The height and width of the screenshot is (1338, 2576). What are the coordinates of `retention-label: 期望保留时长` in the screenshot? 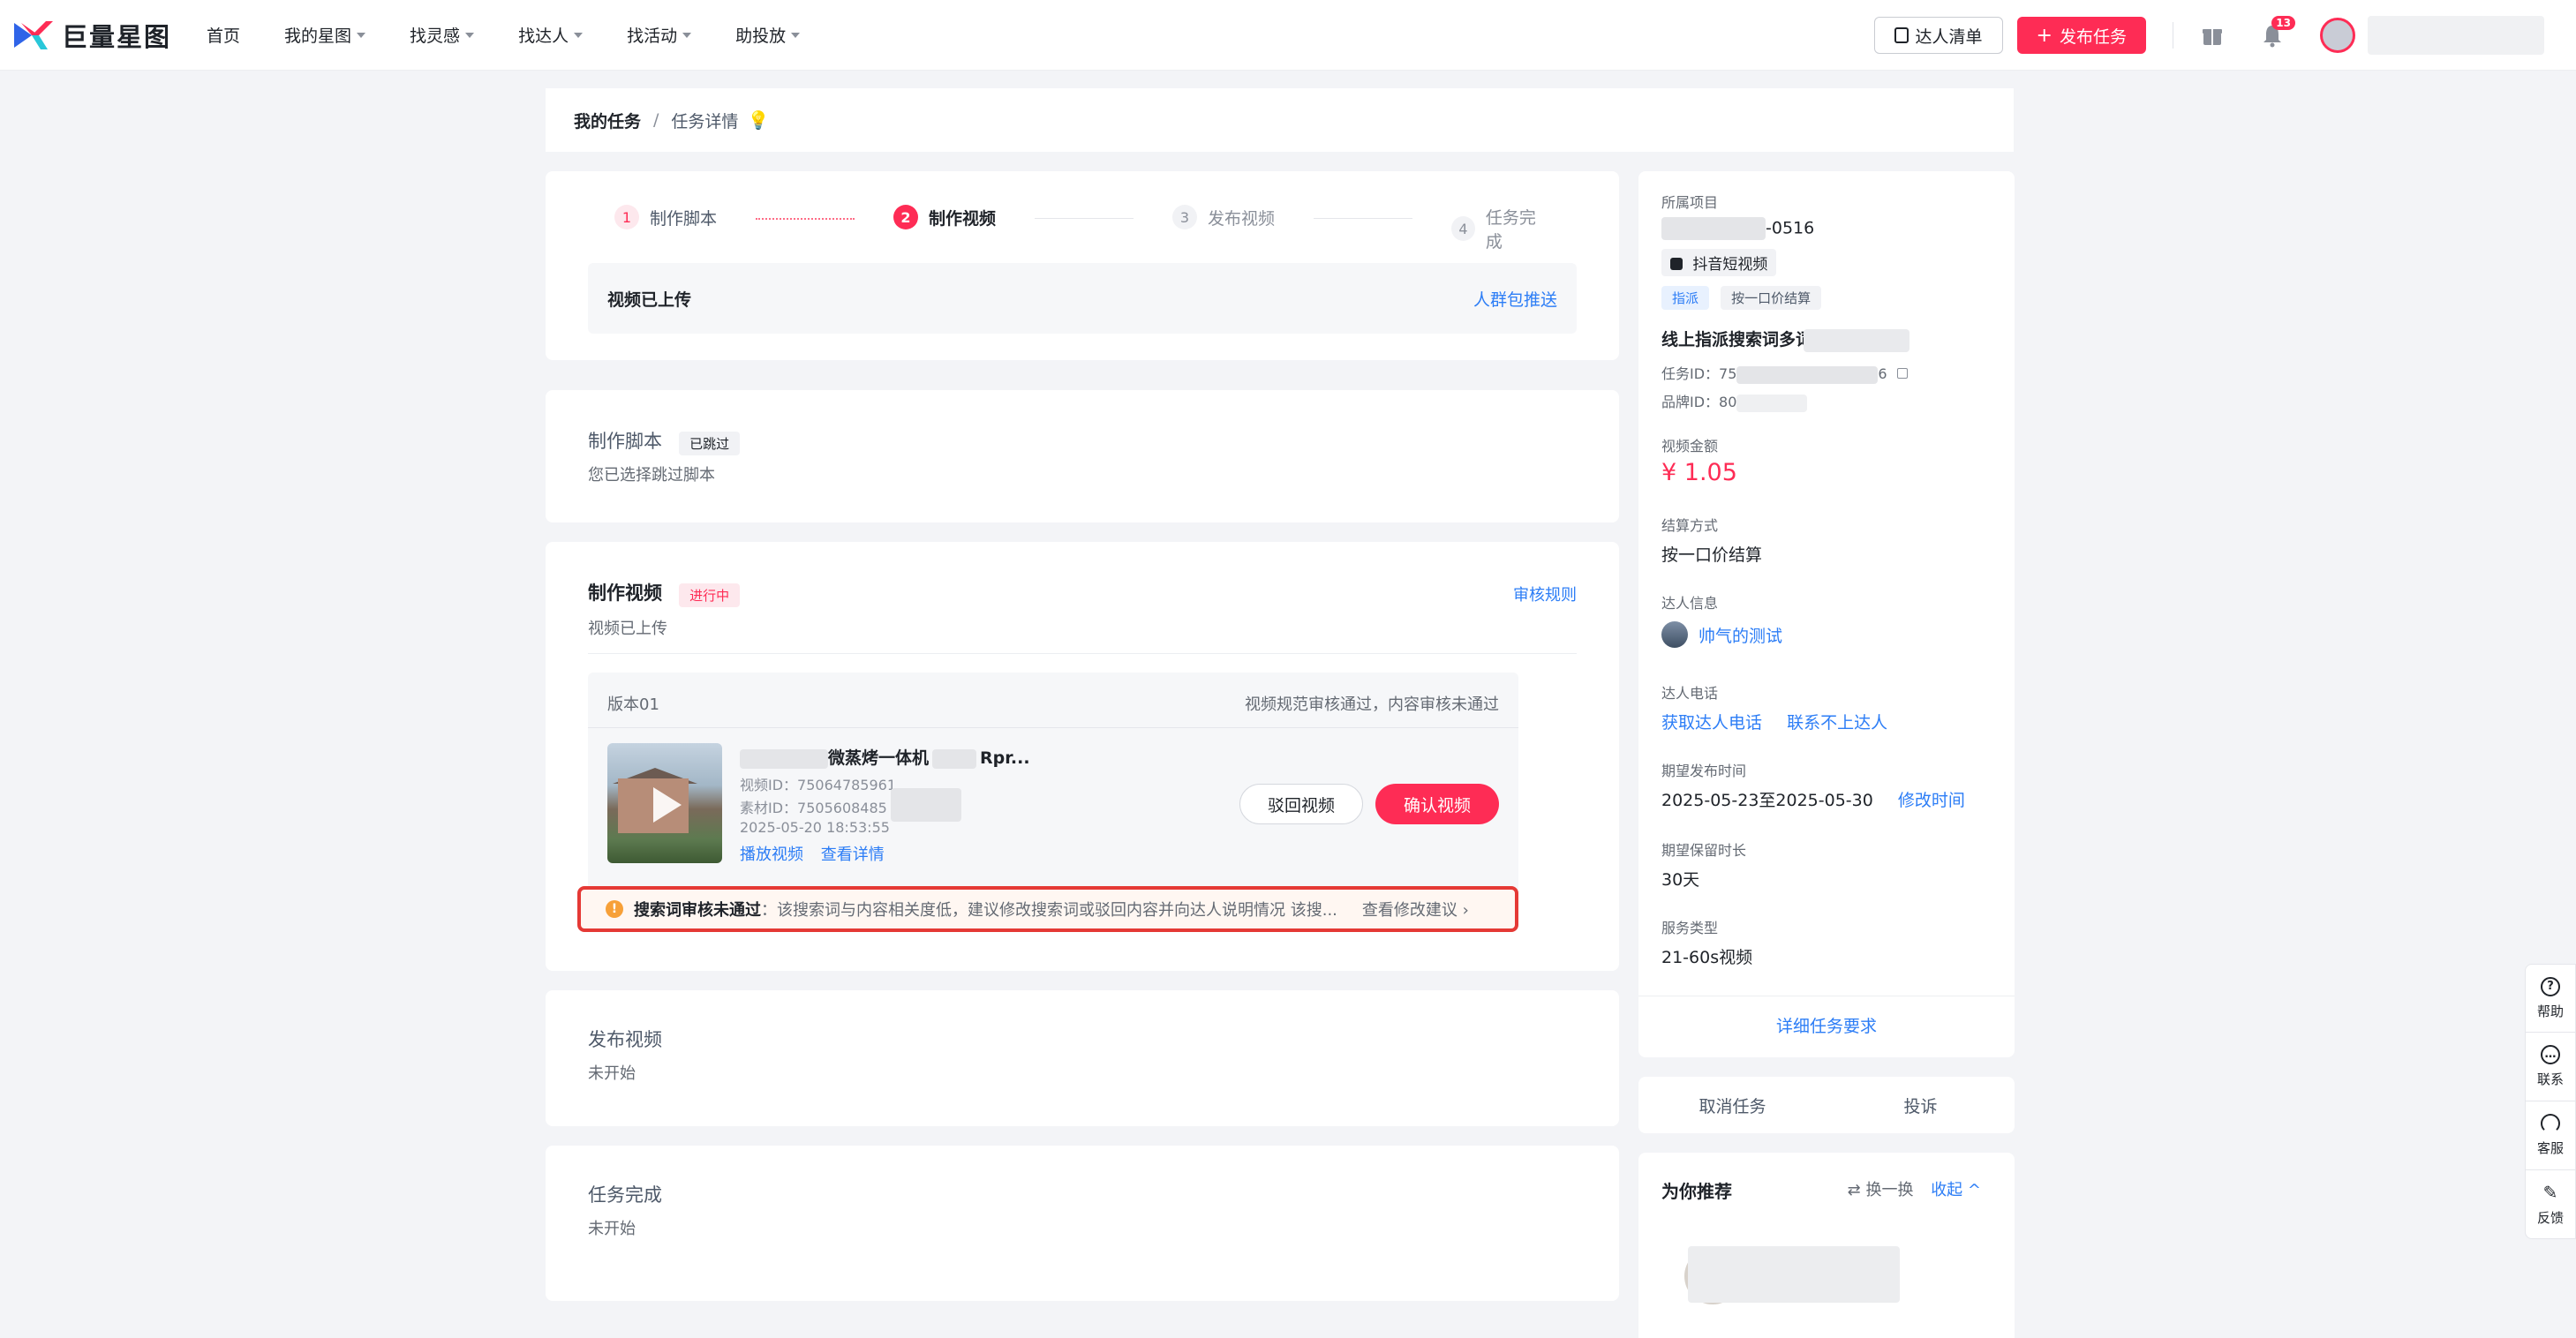 It's located at (1704, 850).